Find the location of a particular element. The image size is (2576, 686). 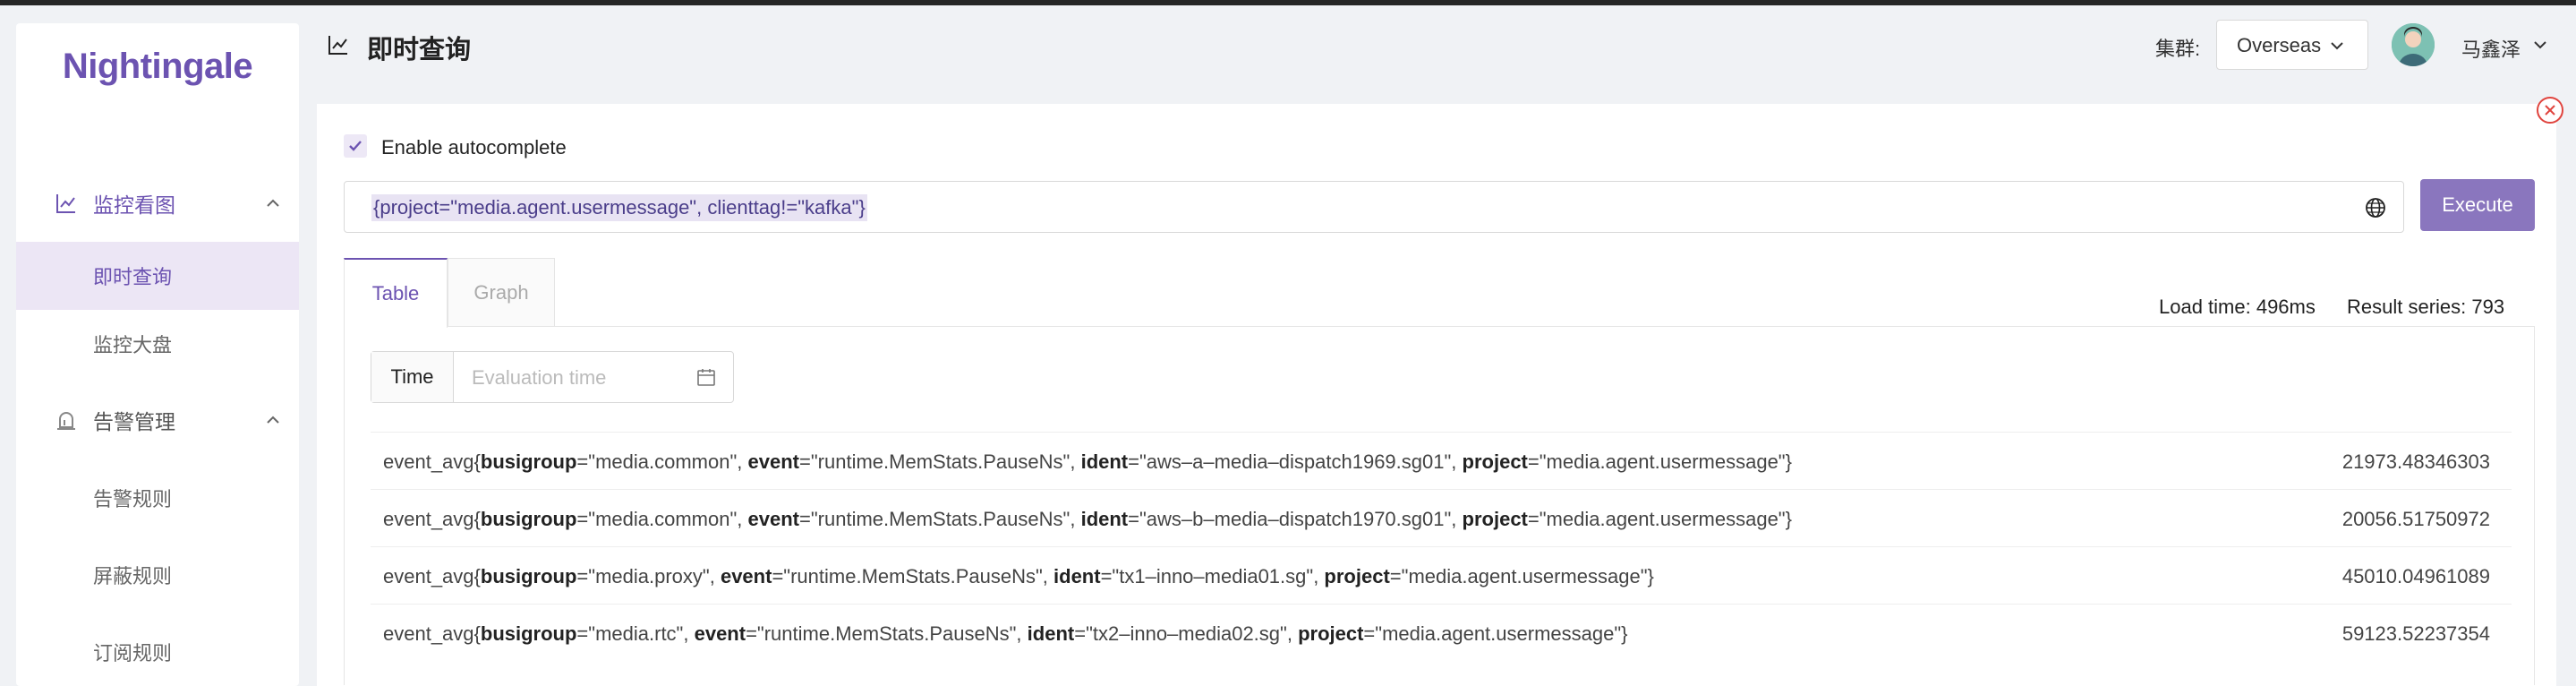

sidebar-item-mute-rules: 屏蔽规则 is located at coordinates (157, 575).